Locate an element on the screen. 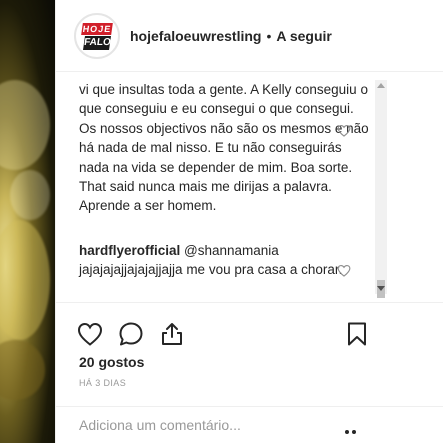  comment-icon is located at coordinates (131, 334).